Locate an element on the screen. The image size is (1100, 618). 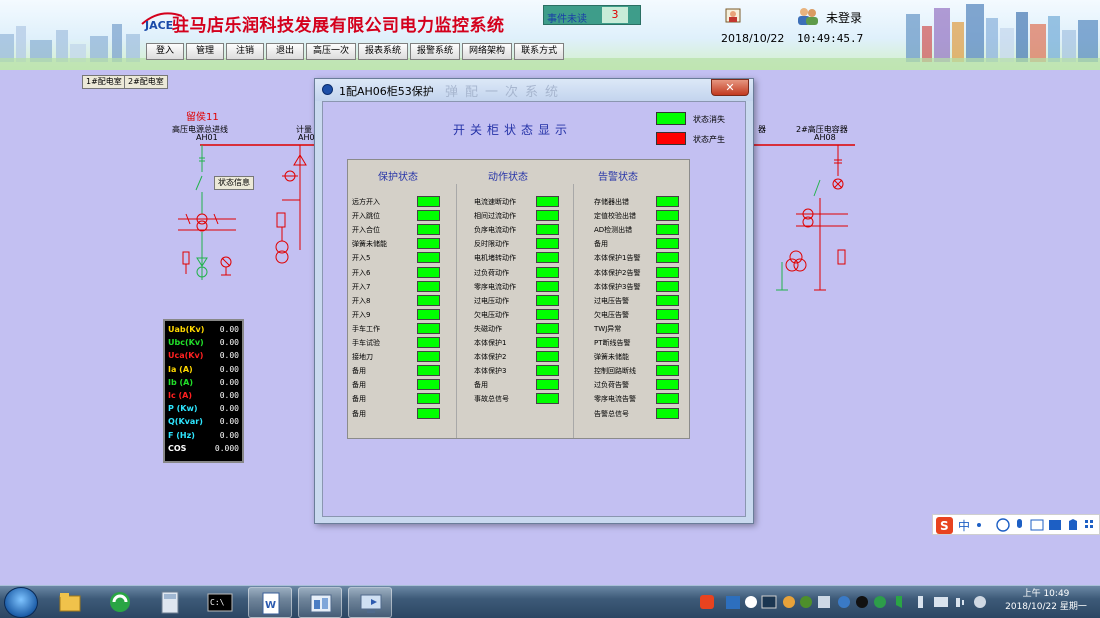
meter-label: Uca(Kv) is located at coordinates (186, 356).